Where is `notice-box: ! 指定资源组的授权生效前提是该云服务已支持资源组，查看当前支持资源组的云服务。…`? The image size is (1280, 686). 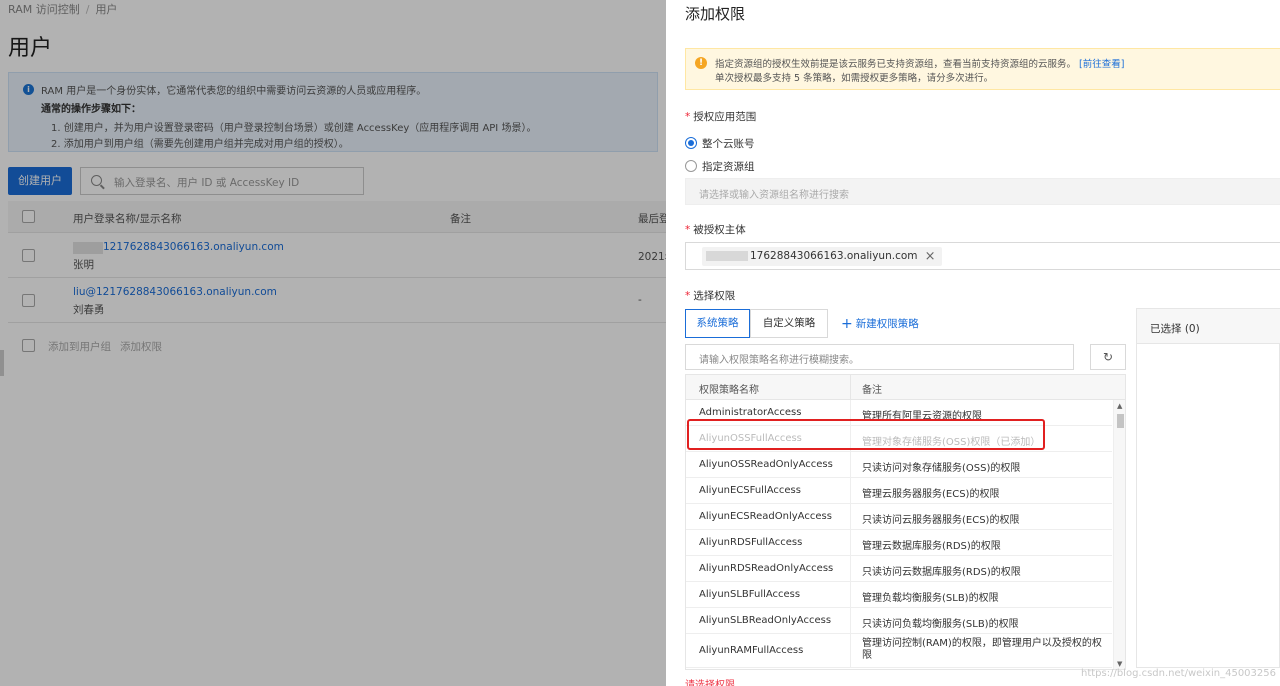 notice-box: ! 指定资源组的授权生效前提是该云服务已支持资源组，查看当前支持资源组的云服务。… is located at coordinates (982, 69).